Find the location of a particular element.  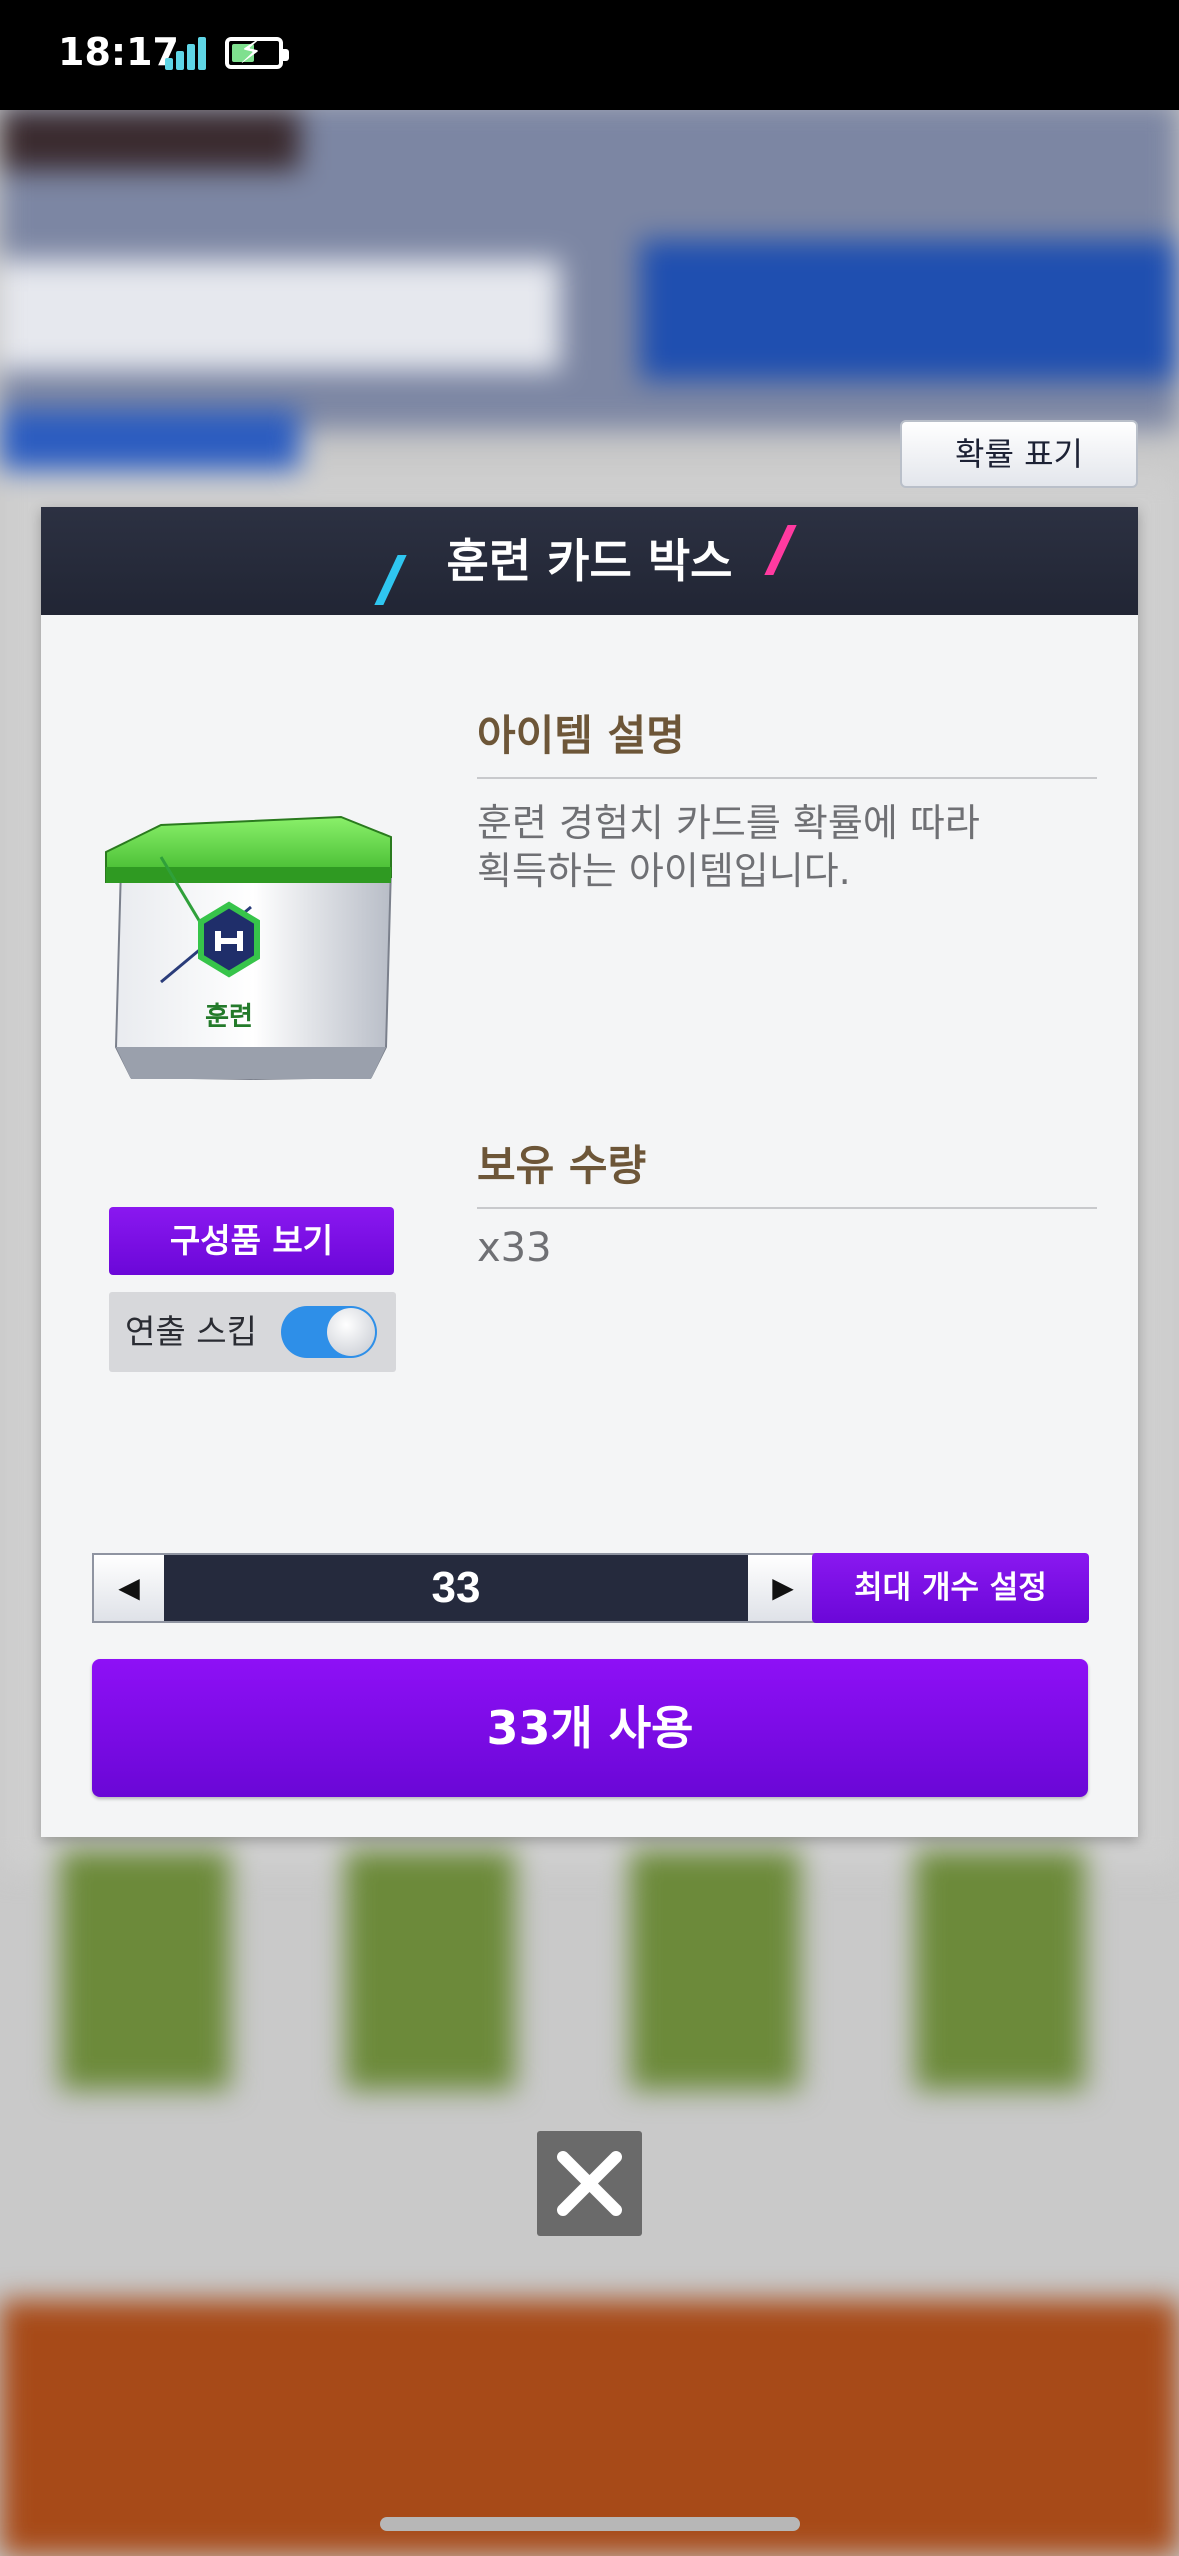

decrease-quantity-button: ◀ is located at coordinates (129, 1588).